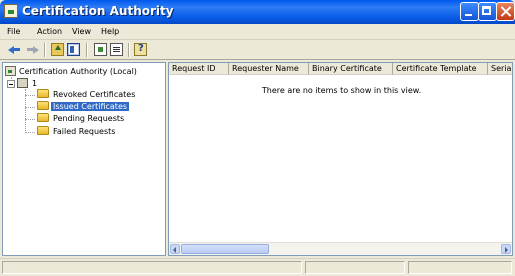 The width and height of the screenshot is (515, 276). What do you see at coordinates (73, 49) in the screenshot?
I see `show-hide-tree-icon` at bounding box center [73, 49].